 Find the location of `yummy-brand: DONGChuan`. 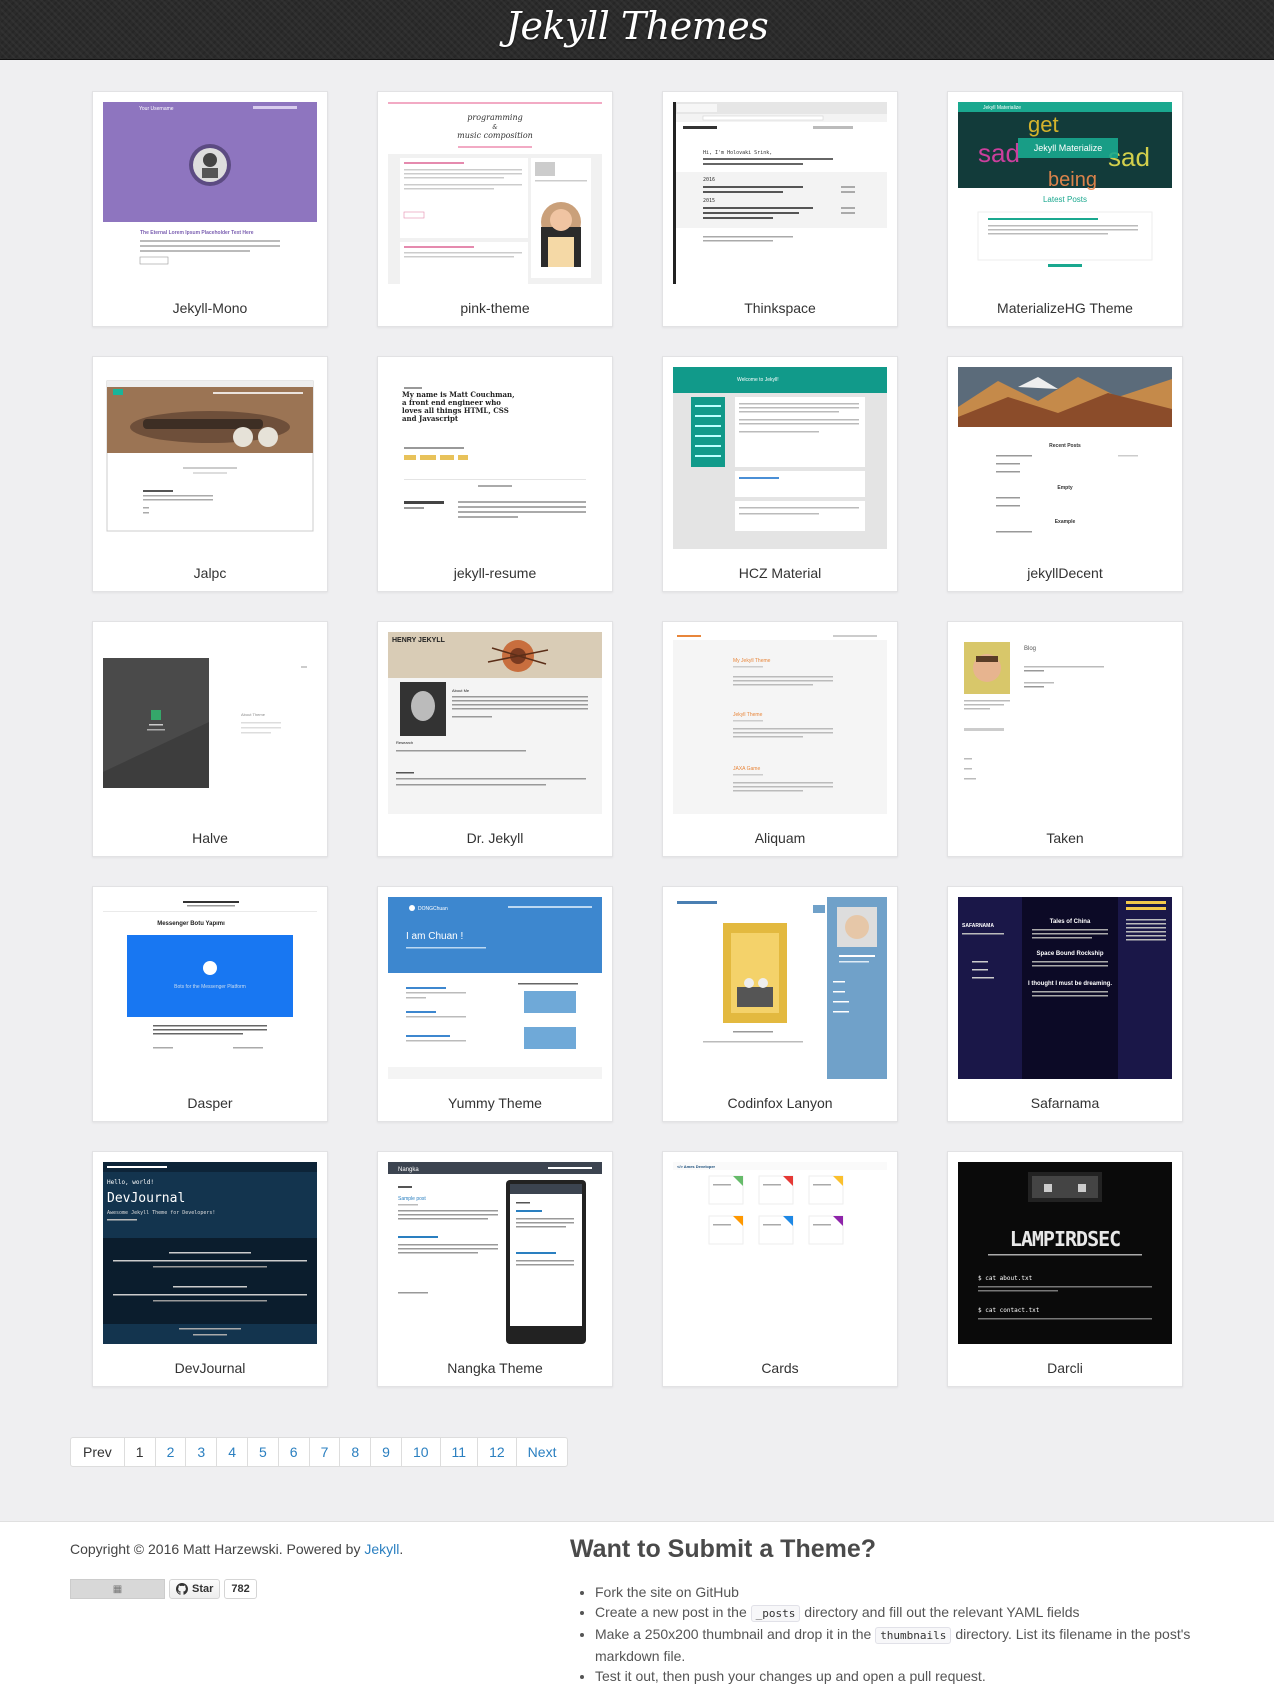

yummy-brand: DONGChuan is located at coordinates (433, 909).